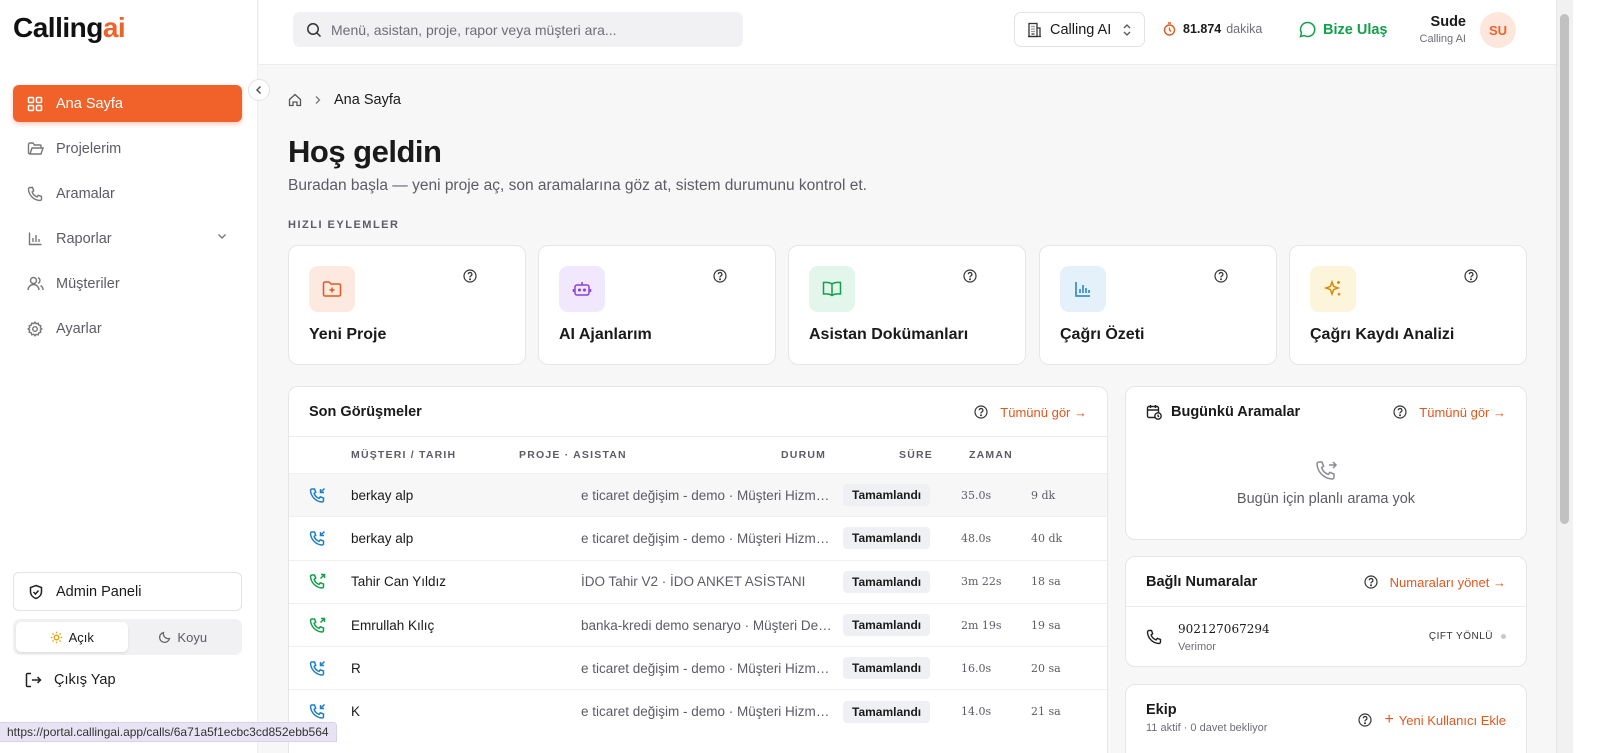  What do you see at coordinates (89, 148) in the screenshot?
I see `sidebar-item-label: Projelerim` at bounding box center [89, 148].